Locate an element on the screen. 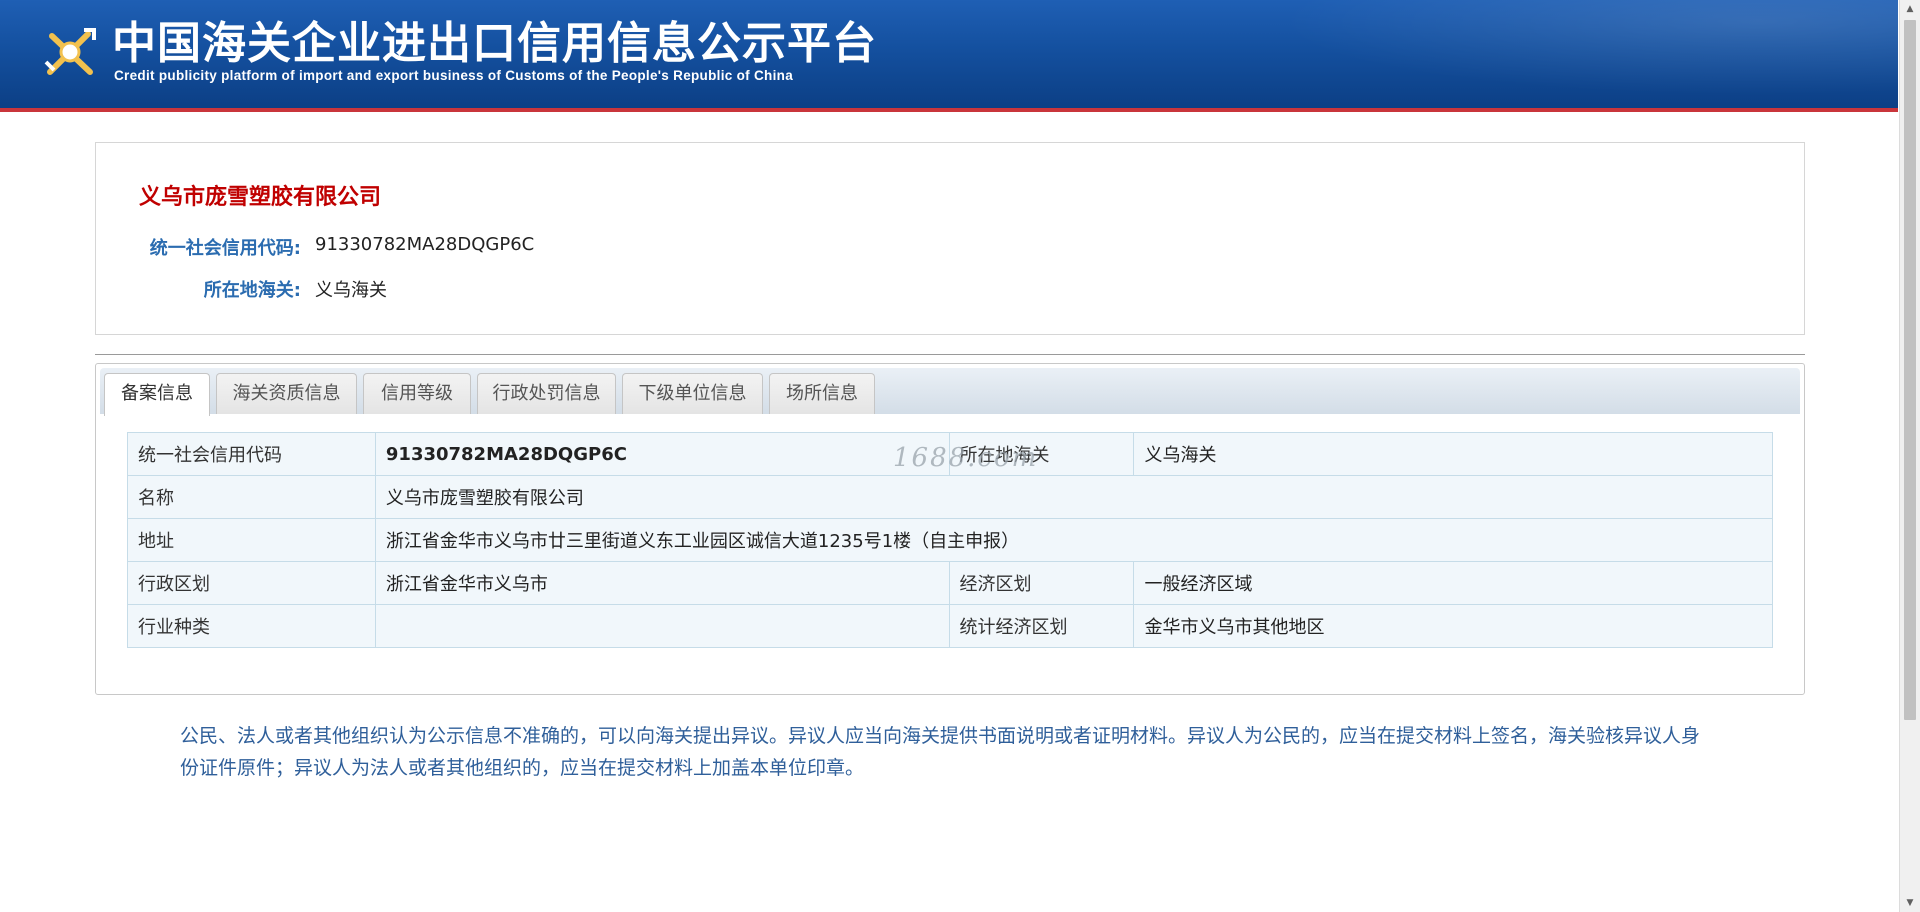 The width and height of the screenshot is (1920, 912). summary-customs-label: 所在地海关: is located at coordinates (252, 290).